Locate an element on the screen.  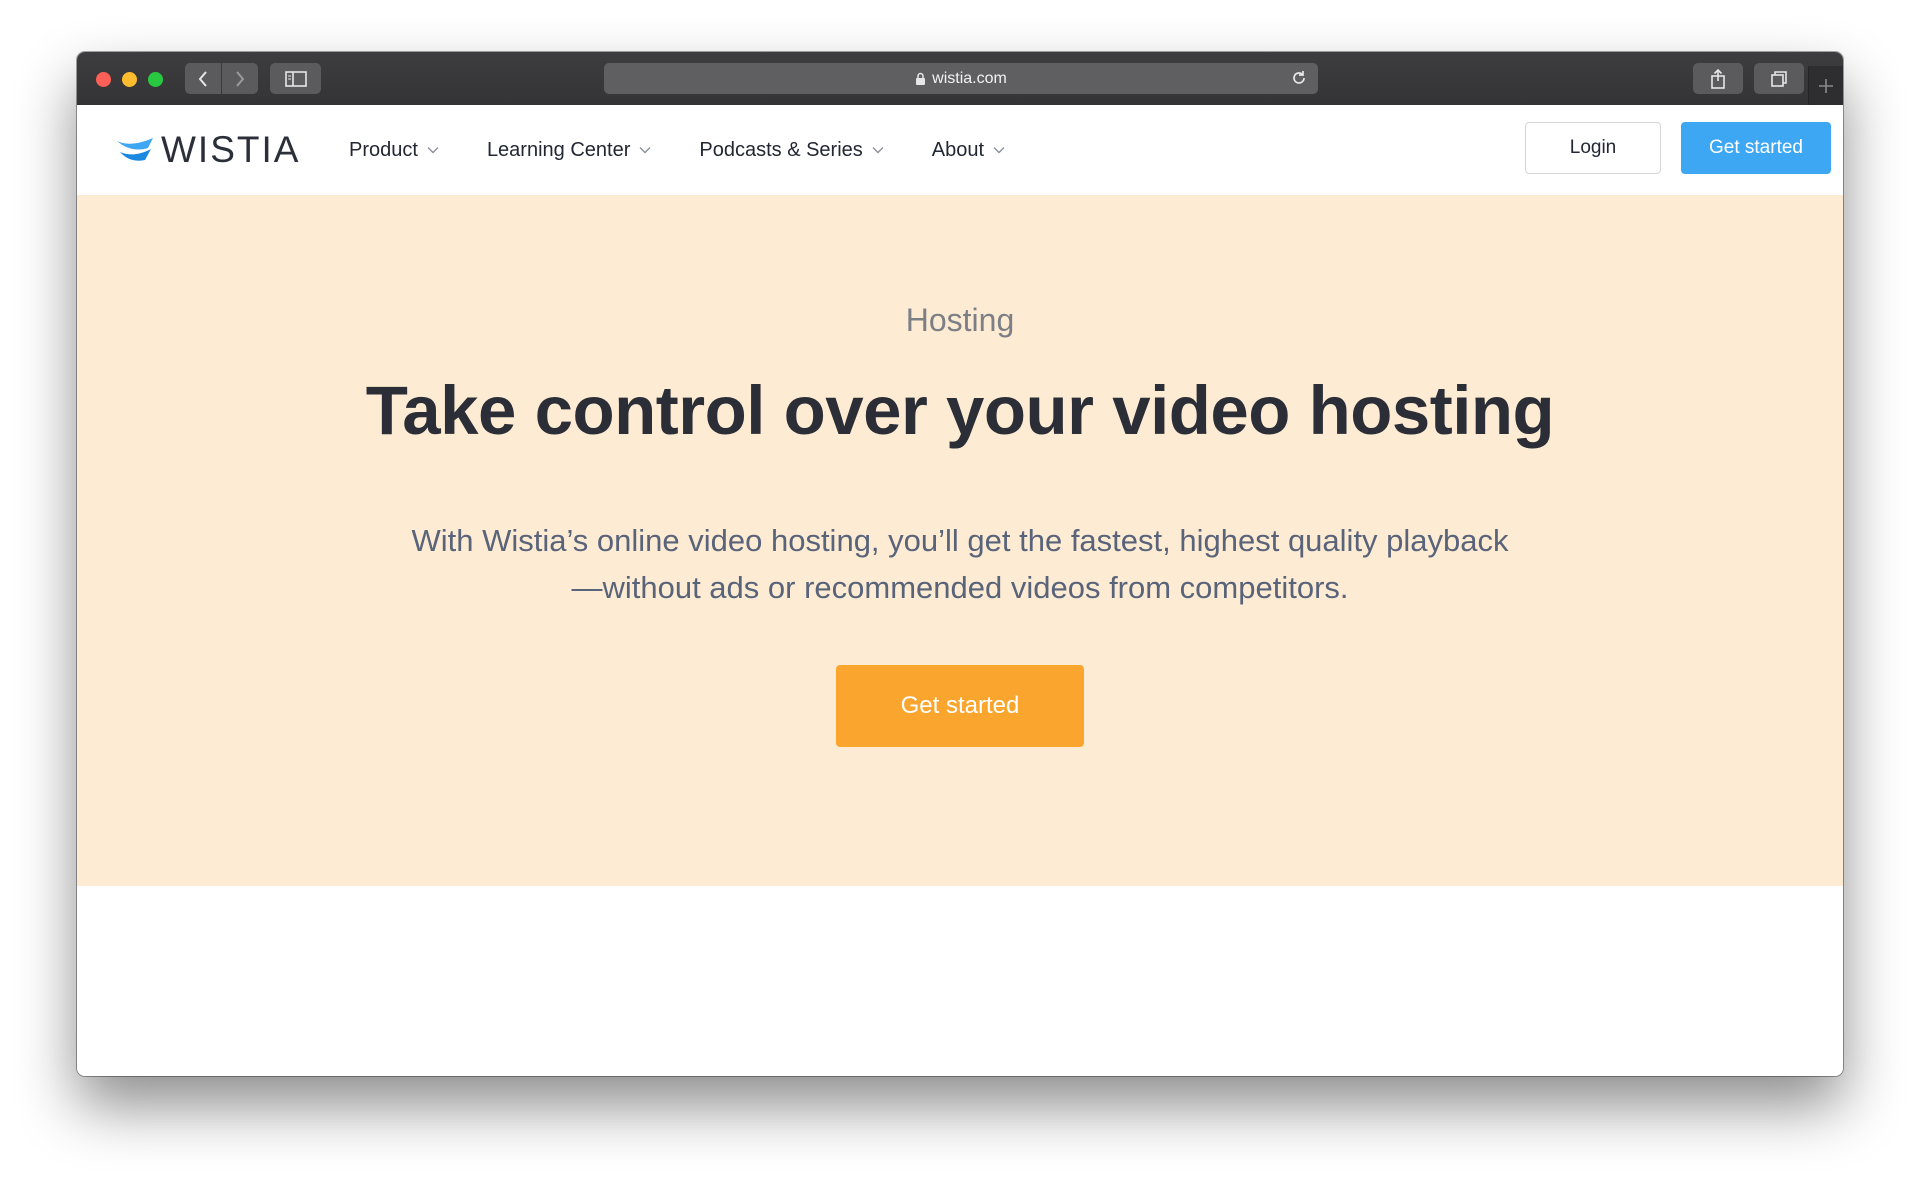
sidebar-icon is located at coordinates (295, 78).